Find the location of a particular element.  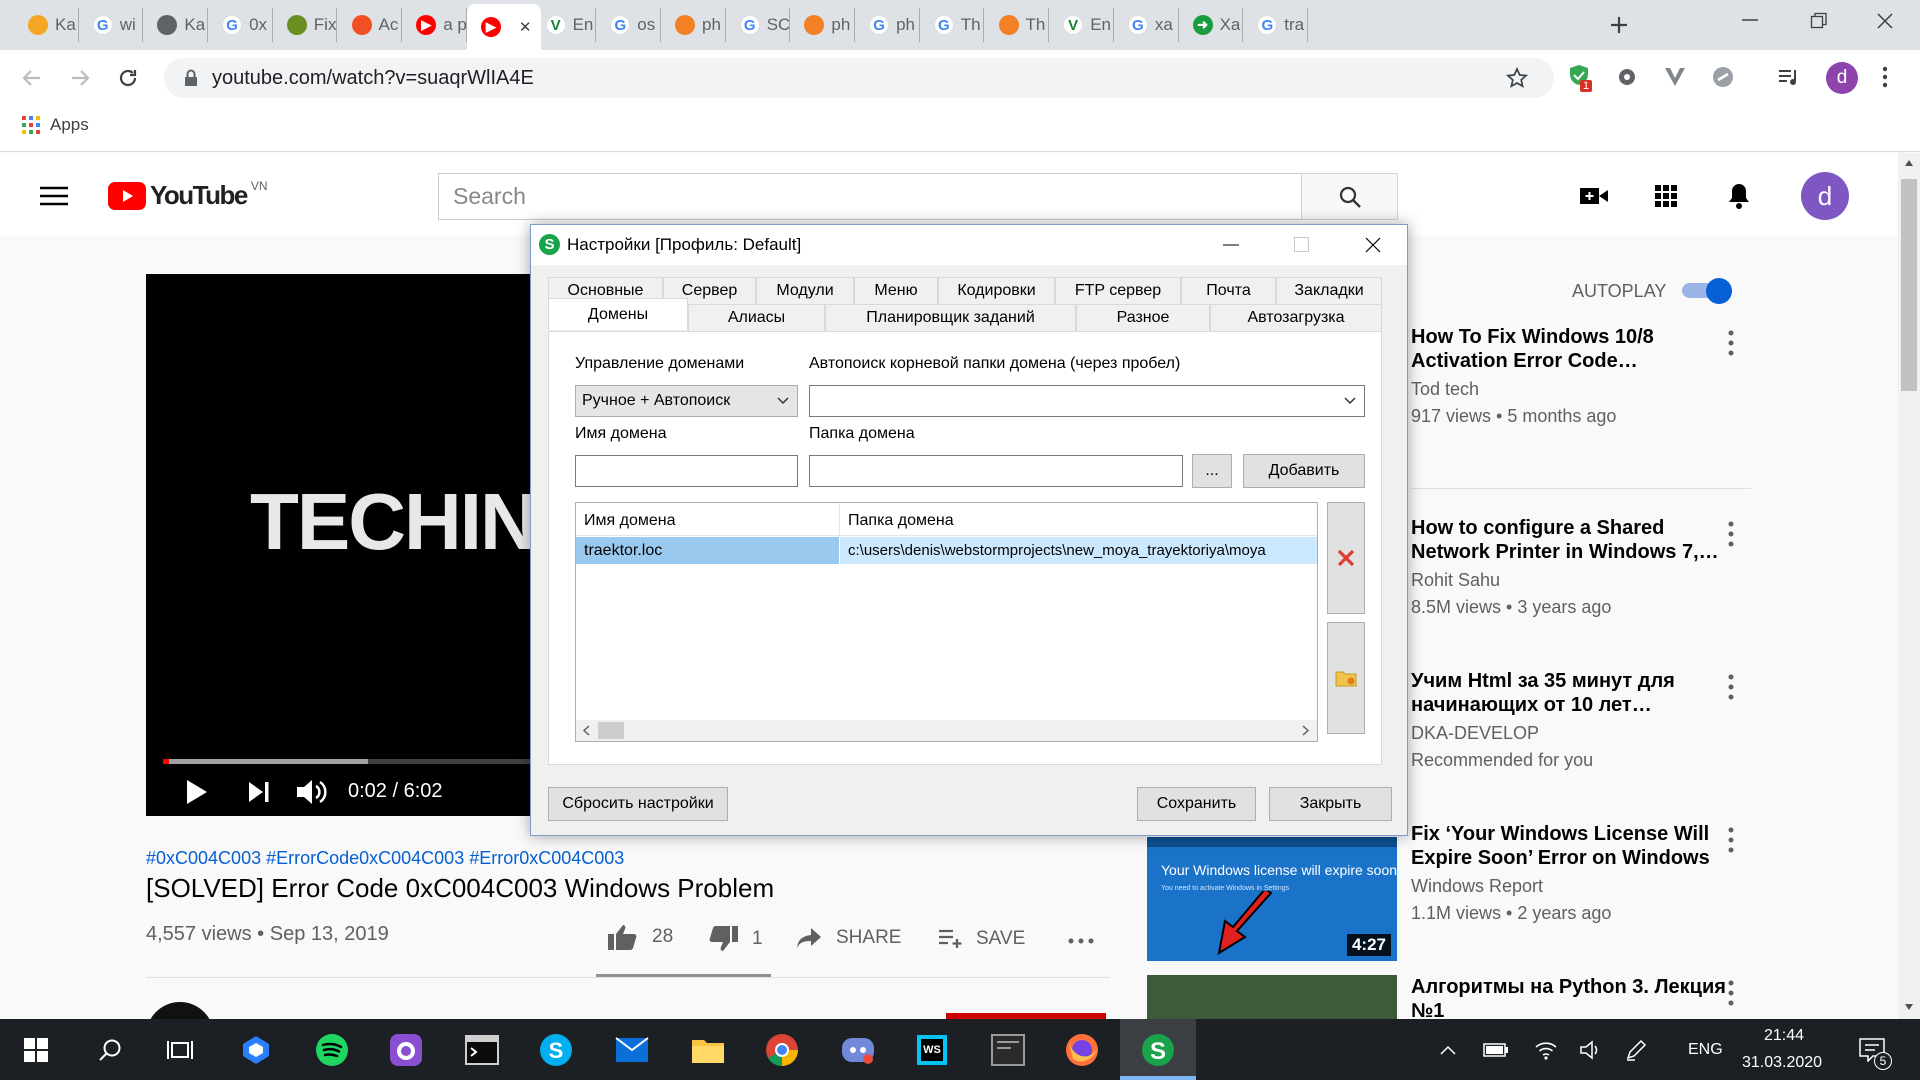

minimize-button is located at coordinates (1750, 20).